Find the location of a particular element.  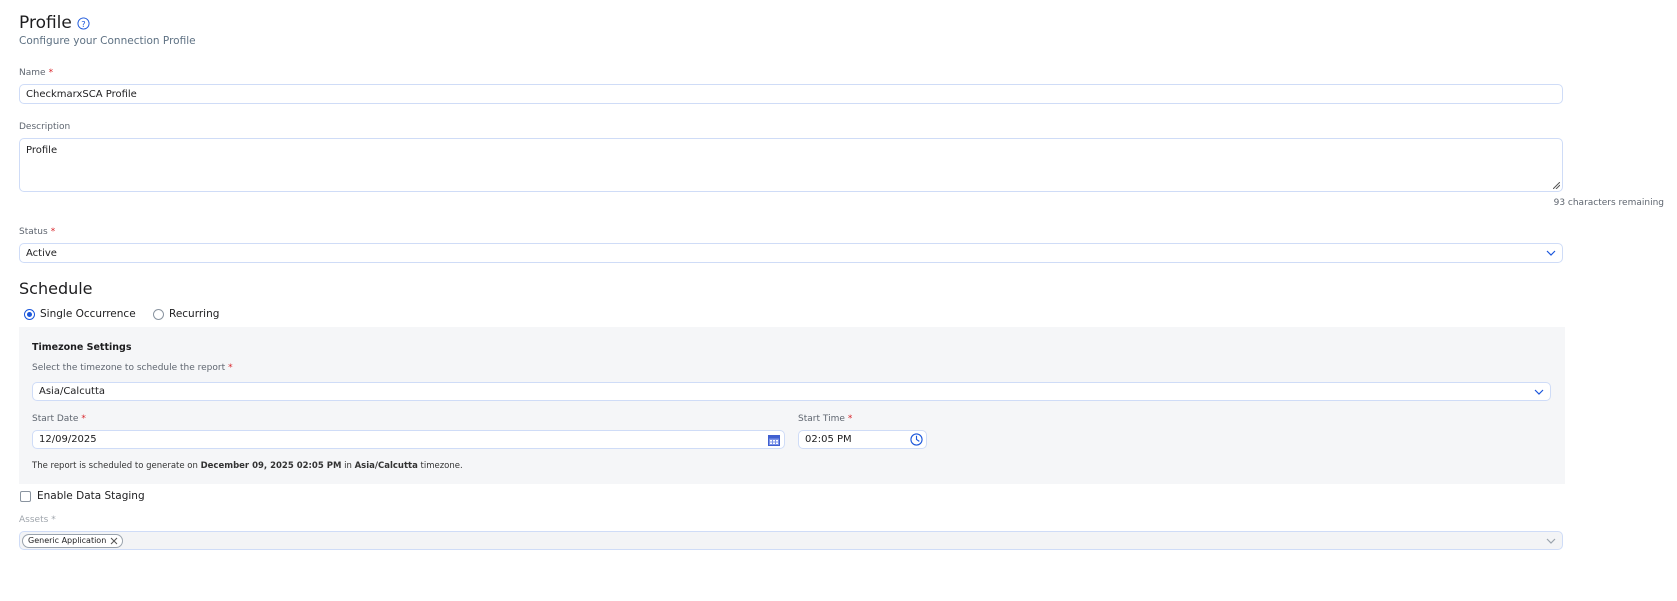

enable-data-staging-checkbox: Enable Data Staging is located at coordinates (82, 496).